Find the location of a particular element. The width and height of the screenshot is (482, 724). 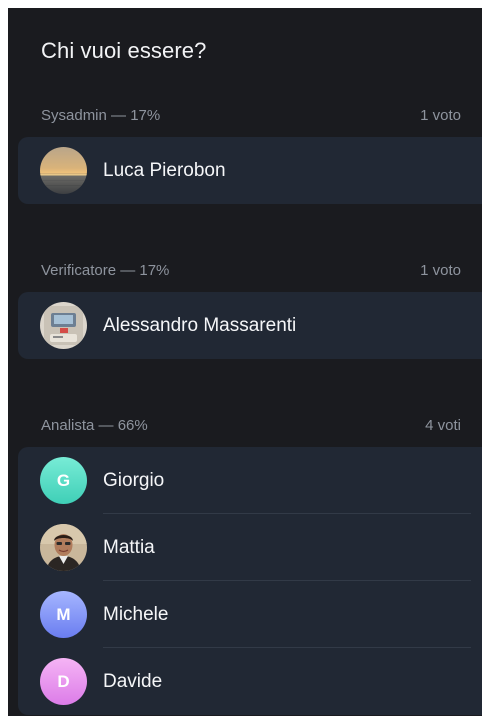

avatar-initial: M is located at coordinates (63, 614).